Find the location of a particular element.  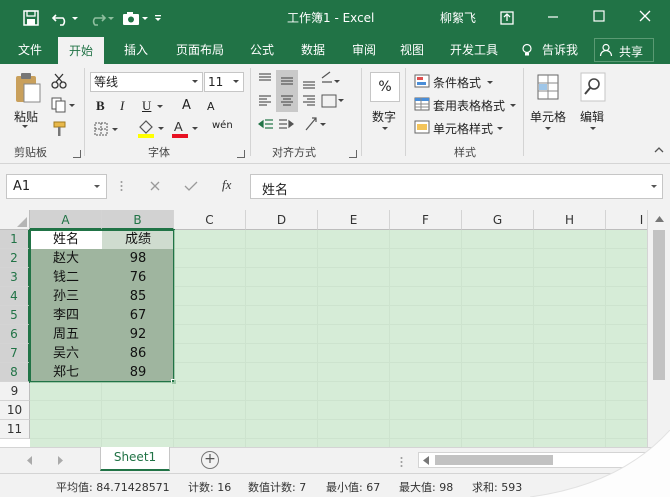

fill-color-icon is located at coordinates (151, 129).